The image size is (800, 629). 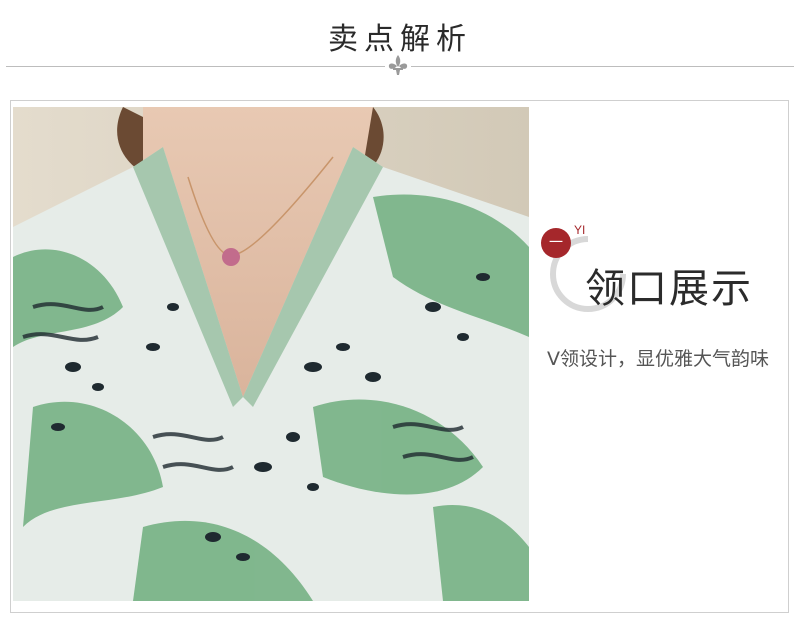 I want to click on feature-number-badge: 一, so click(x=556, y=243).